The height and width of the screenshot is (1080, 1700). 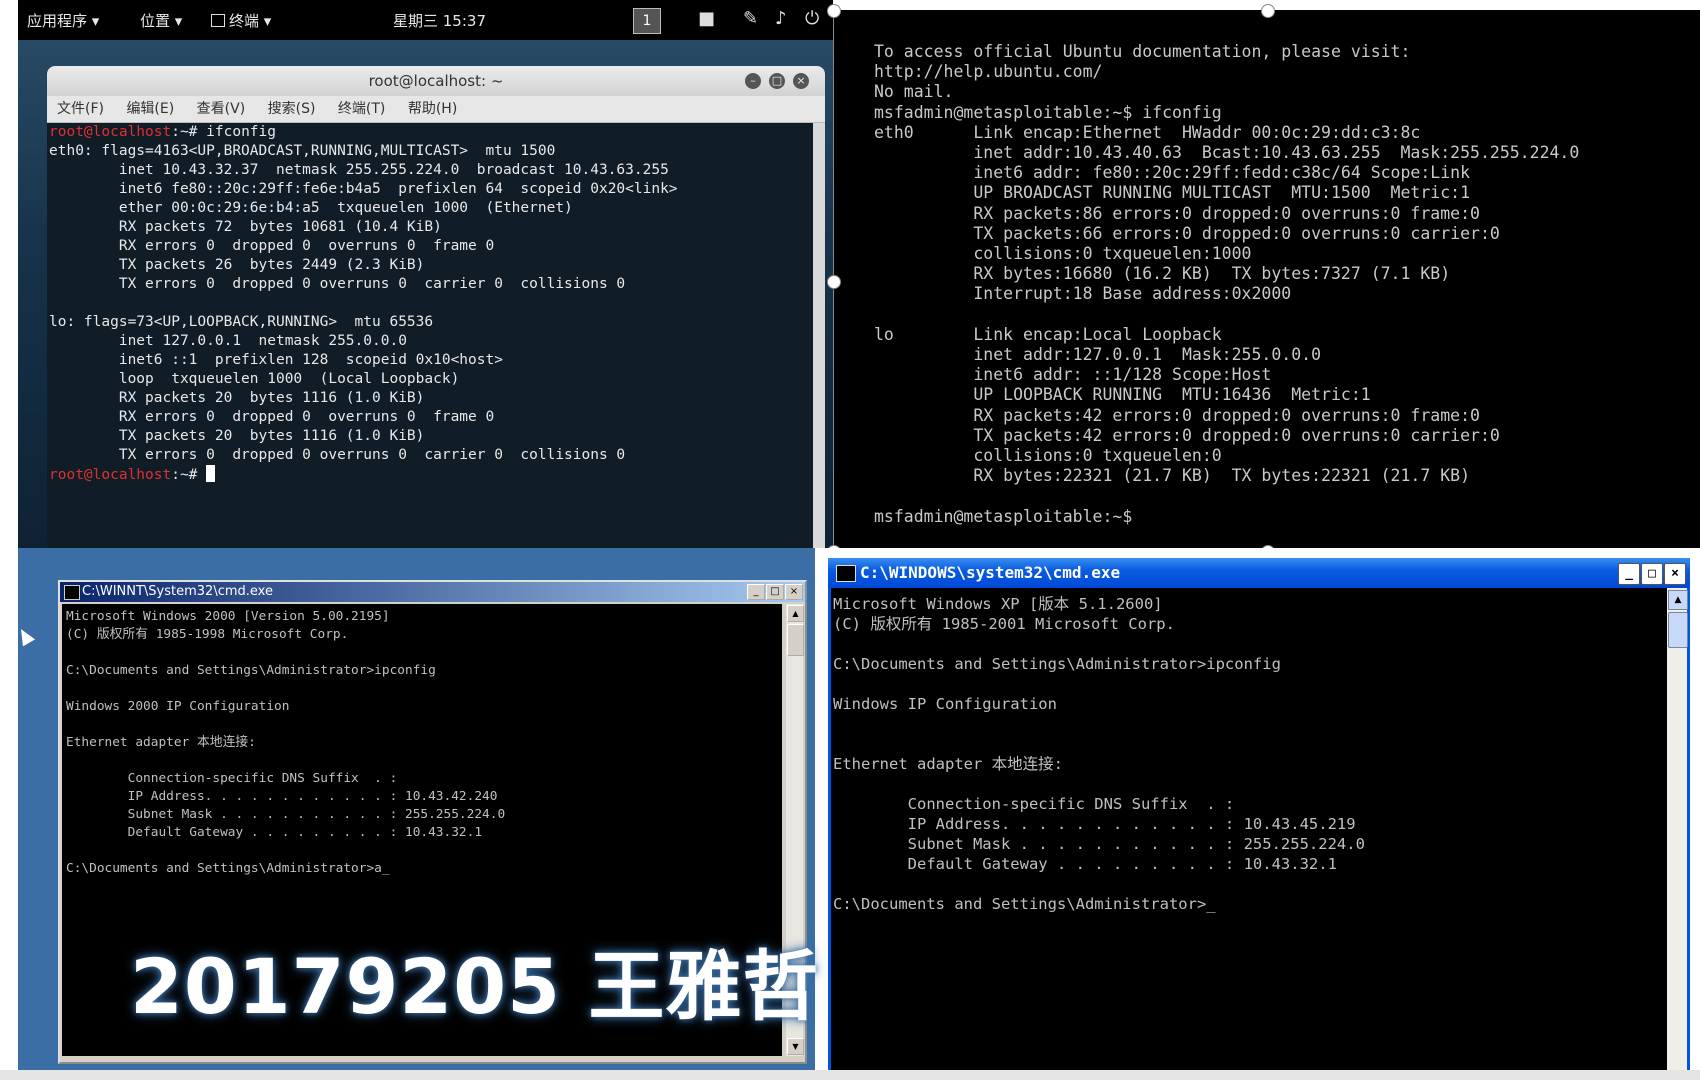 I want to click on volume-icon: ♪, so click(x=781, y=18).